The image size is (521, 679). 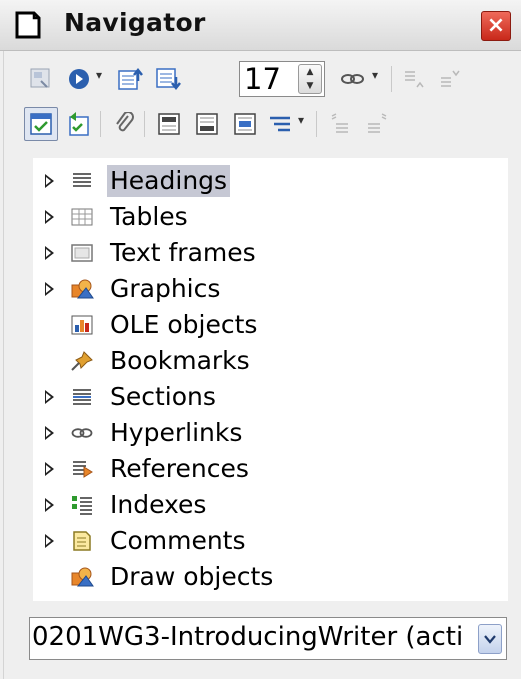 I want to click on tree-item-label: Text frames, so click(x=183, y=252).